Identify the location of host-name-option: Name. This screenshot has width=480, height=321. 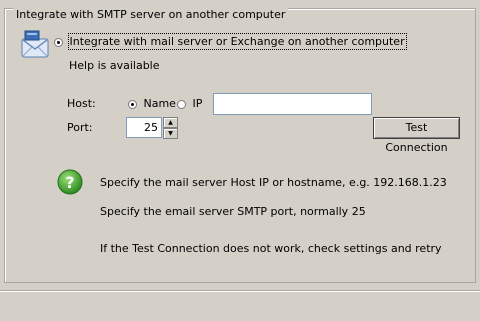
(152, 104).